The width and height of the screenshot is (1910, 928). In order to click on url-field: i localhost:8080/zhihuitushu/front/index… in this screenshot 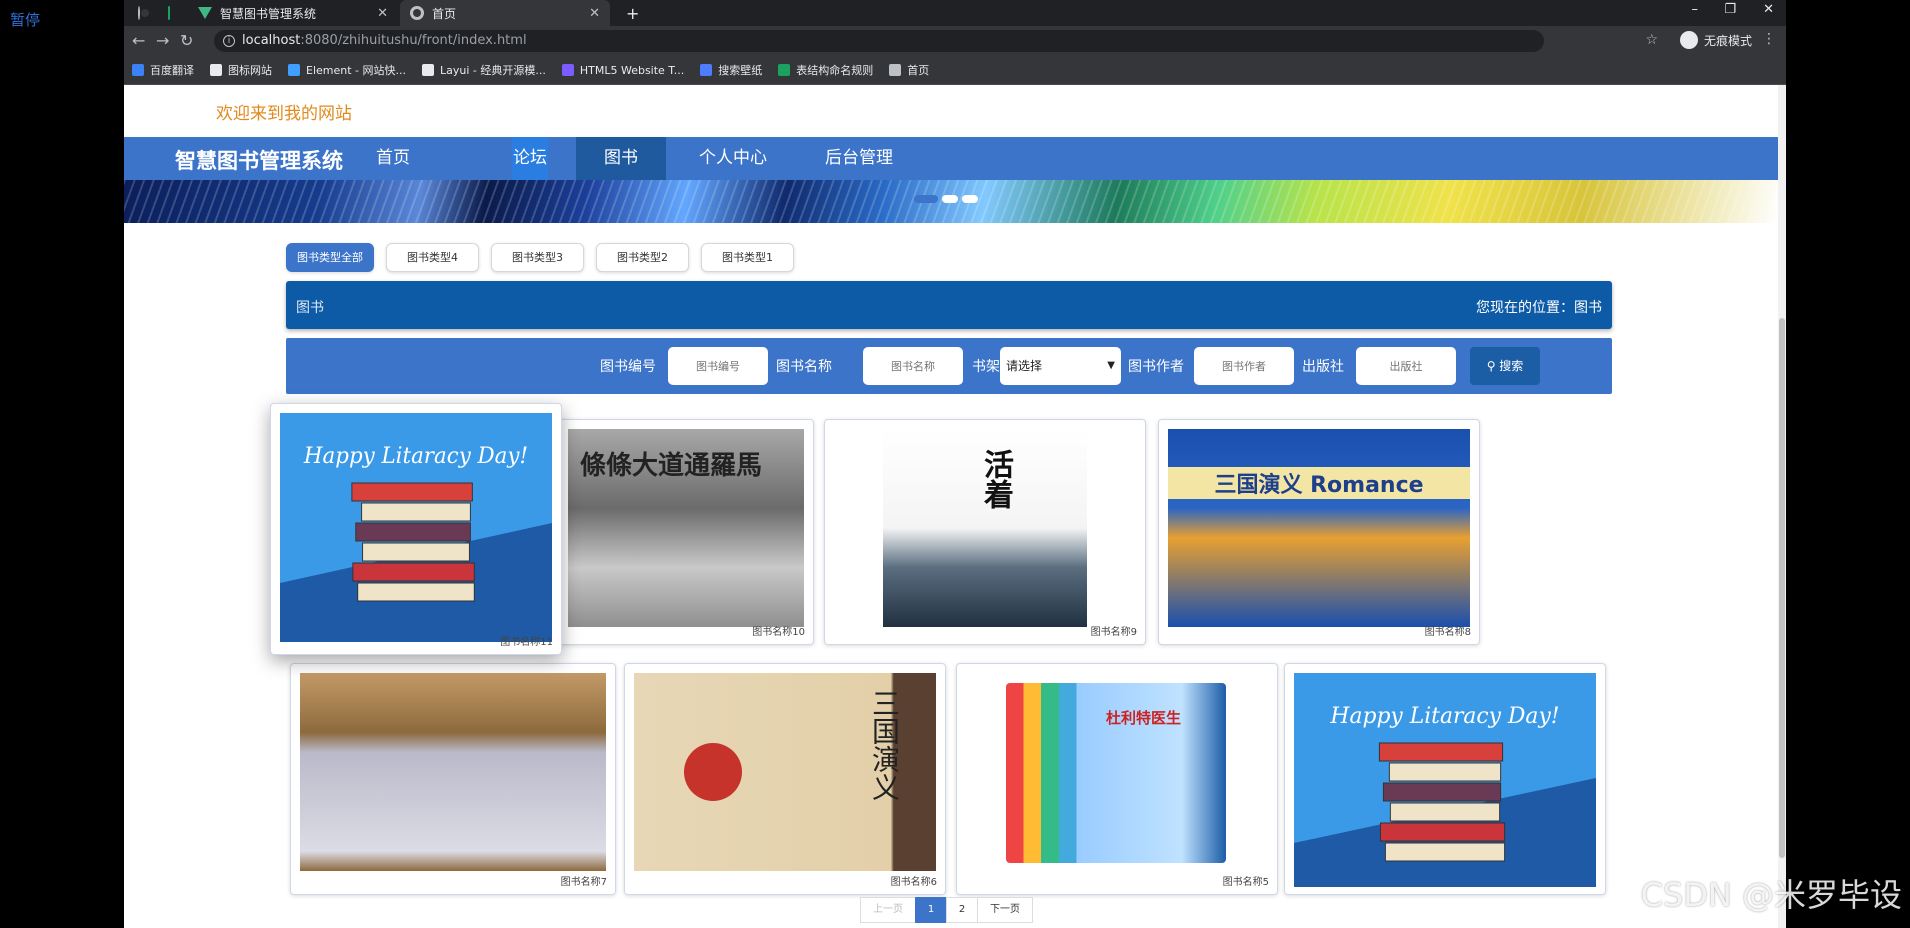, I will do `click(879, 41)`.